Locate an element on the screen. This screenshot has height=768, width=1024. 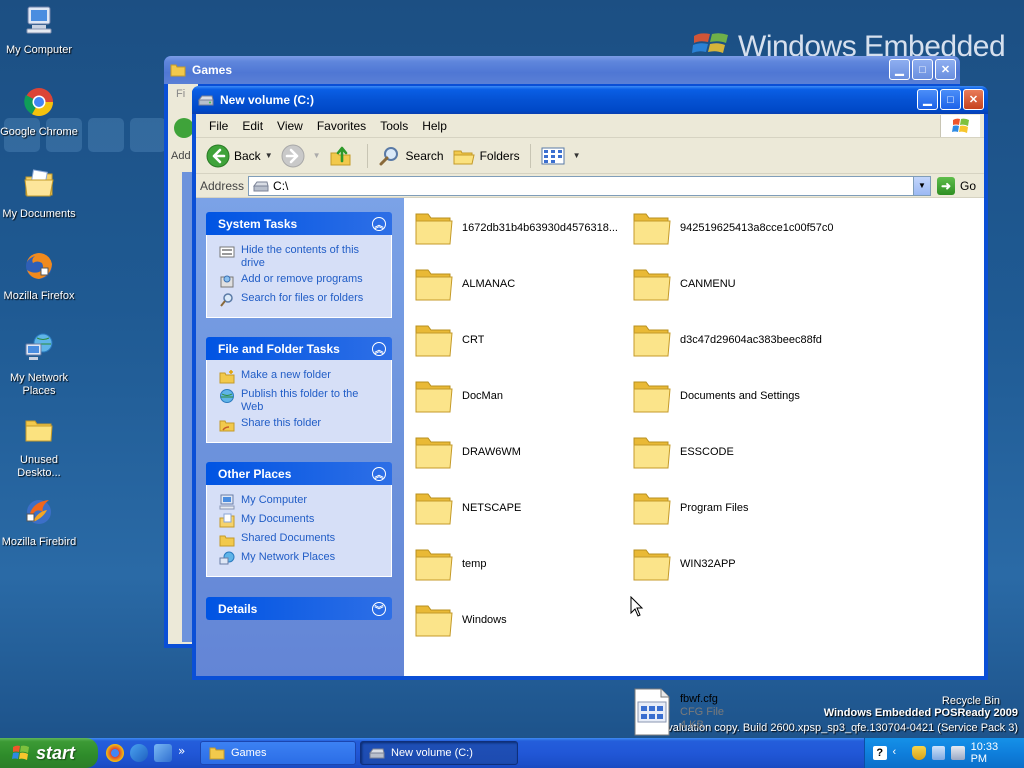
forward-button: ▼ is located at coordinates (301, 156).